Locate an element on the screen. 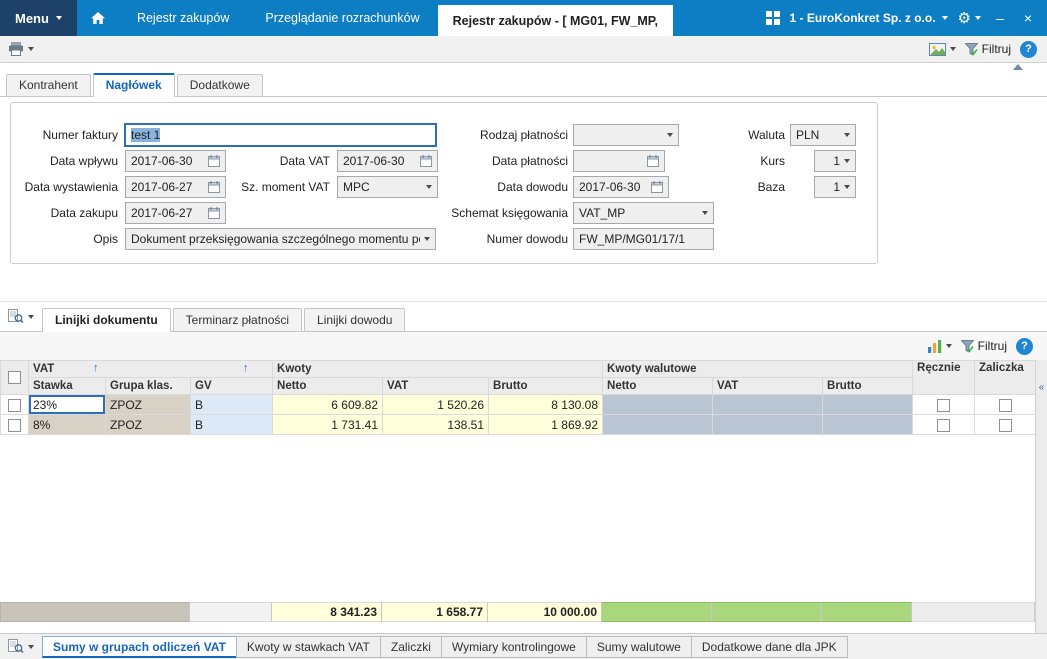  tab-sumy-w-grupach-odliczen-vat: Sumy w grupach odliczeń VAT is located at coordinates (139, 646).